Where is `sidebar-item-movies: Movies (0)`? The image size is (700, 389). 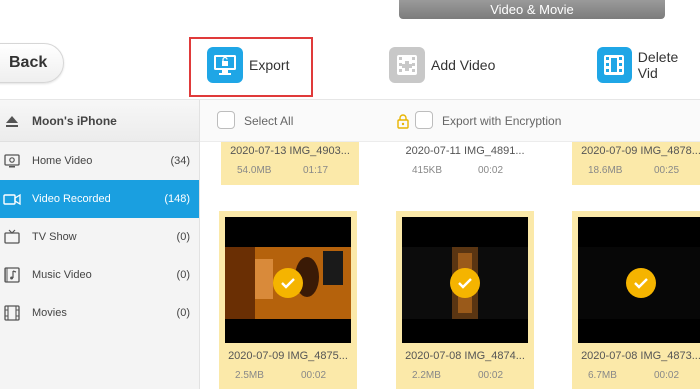 sidebar-item-movies: Movies (0) is located at coordinates (99, 313).